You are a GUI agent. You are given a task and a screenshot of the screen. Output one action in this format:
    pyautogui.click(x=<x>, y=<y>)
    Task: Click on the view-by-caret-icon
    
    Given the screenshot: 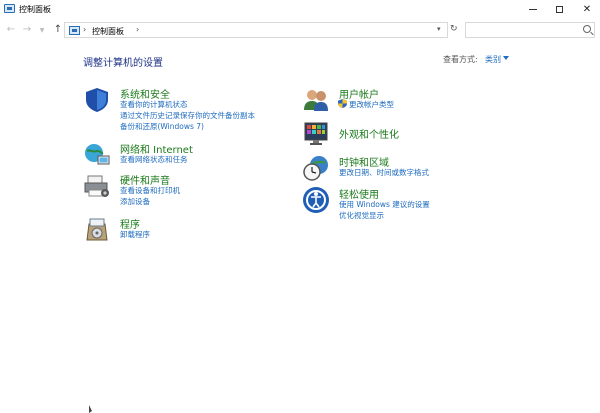 What is the action you would take?
    pyautogui.click(x=506, y=58)
    